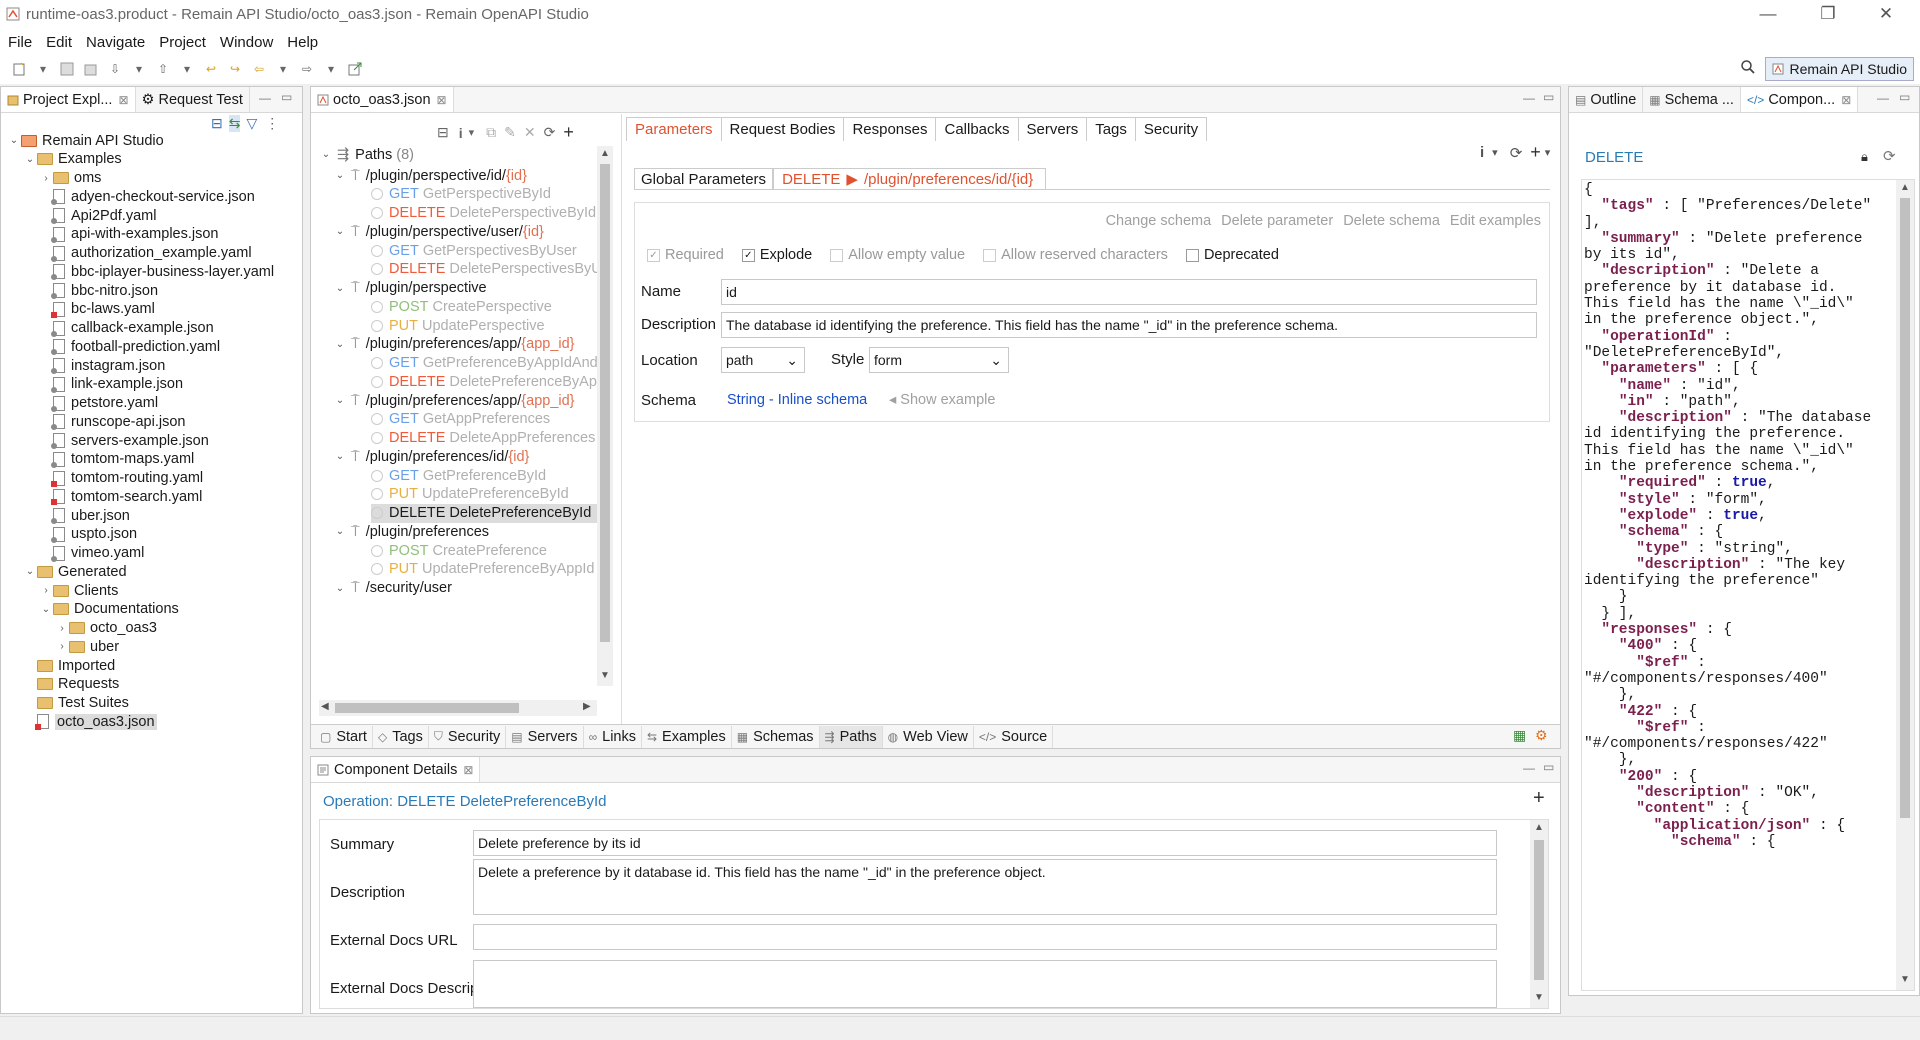  I want to click on tree-item-instagram-json: instagram.json, so click(102, 365).